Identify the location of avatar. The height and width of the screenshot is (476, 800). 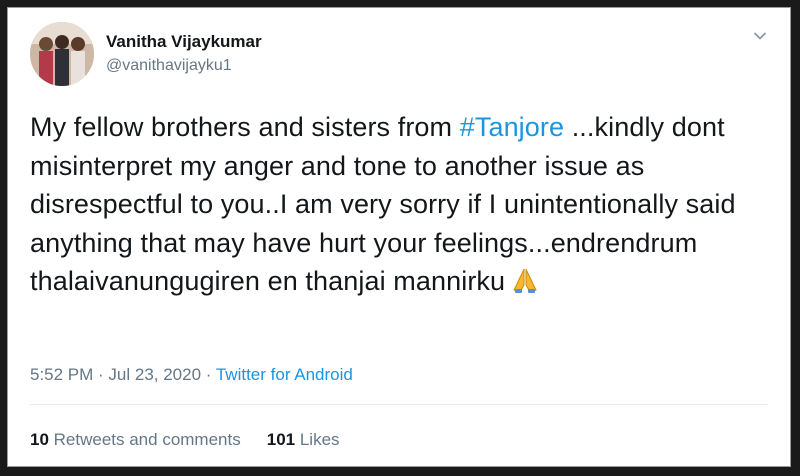
(62, 54).